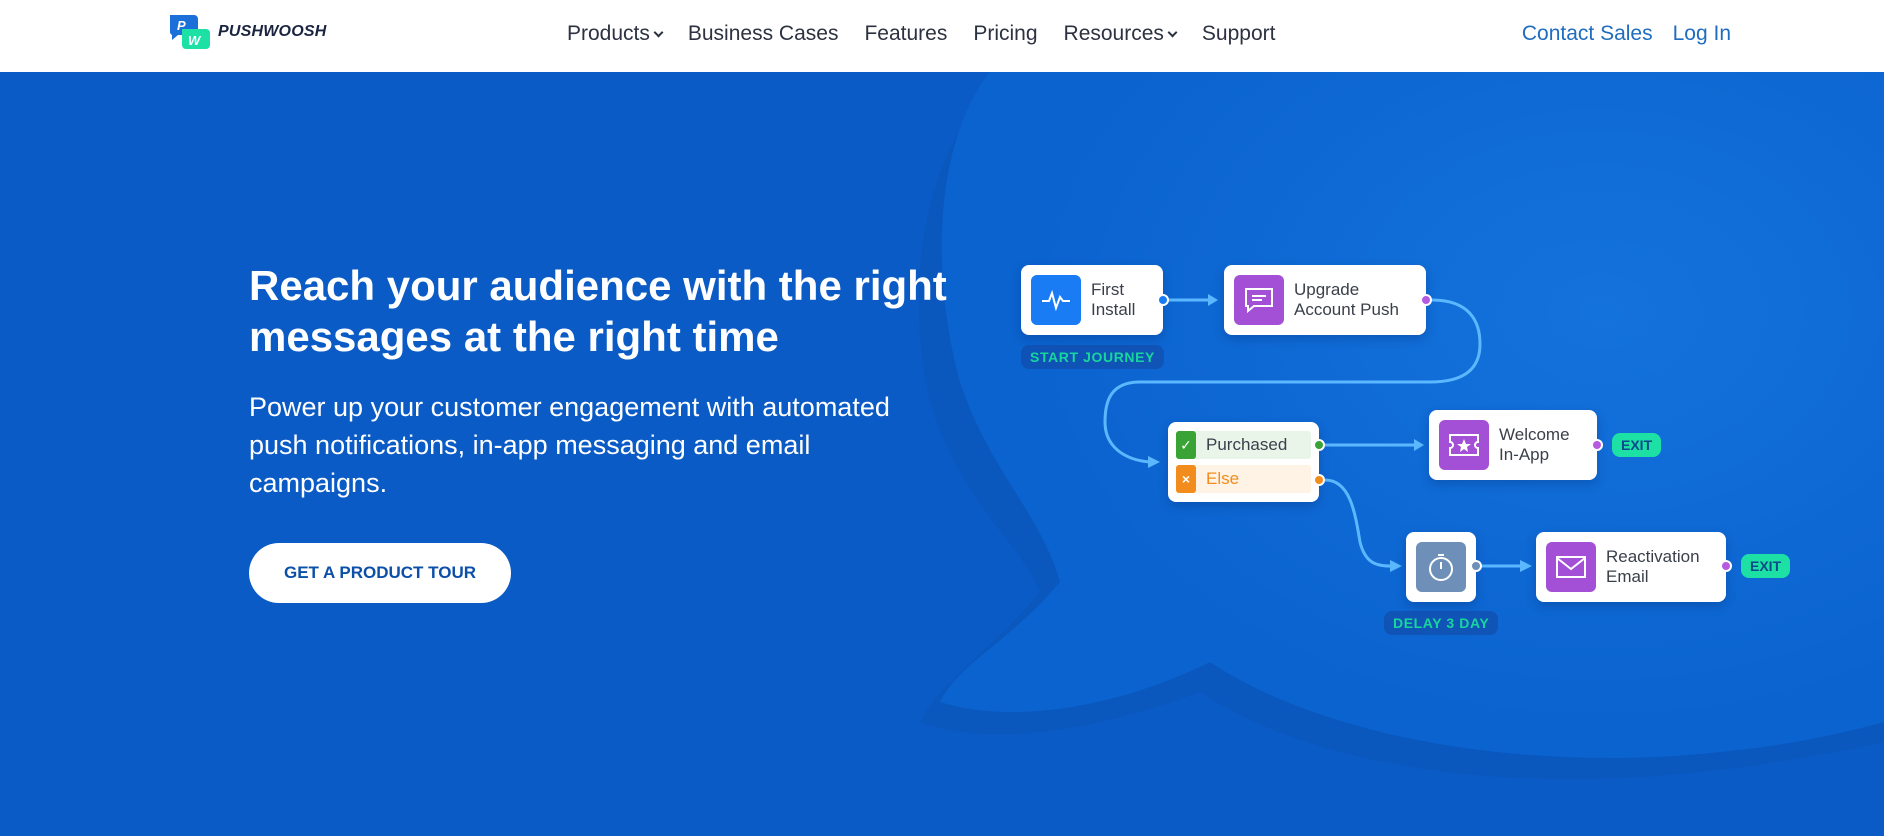 This screenshot has height=836, width=1884. What do you see at coordinates (1247, 444) in the screenshot?
I see `branch-label: Purchased` at bounding box center [1247, 444].